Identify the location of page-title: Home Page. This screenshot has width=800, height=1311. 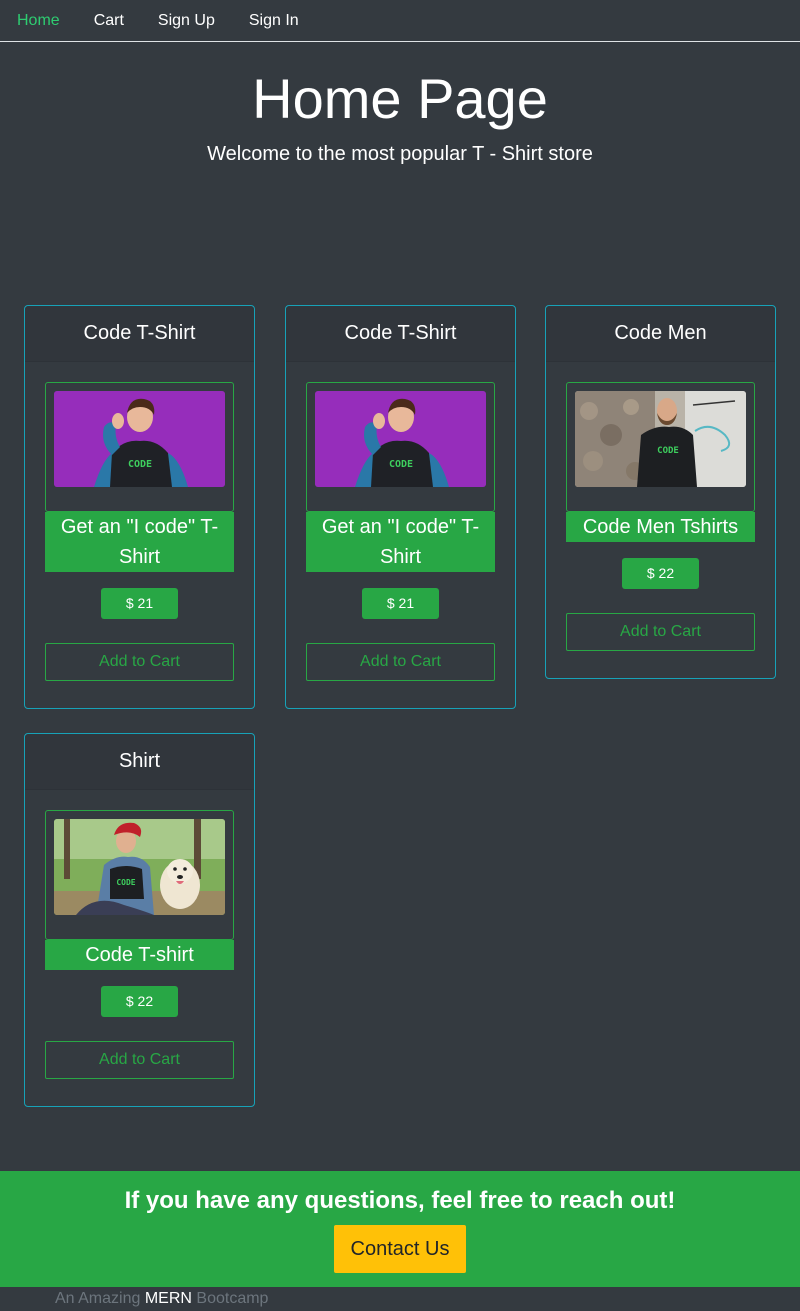
(400, 98).